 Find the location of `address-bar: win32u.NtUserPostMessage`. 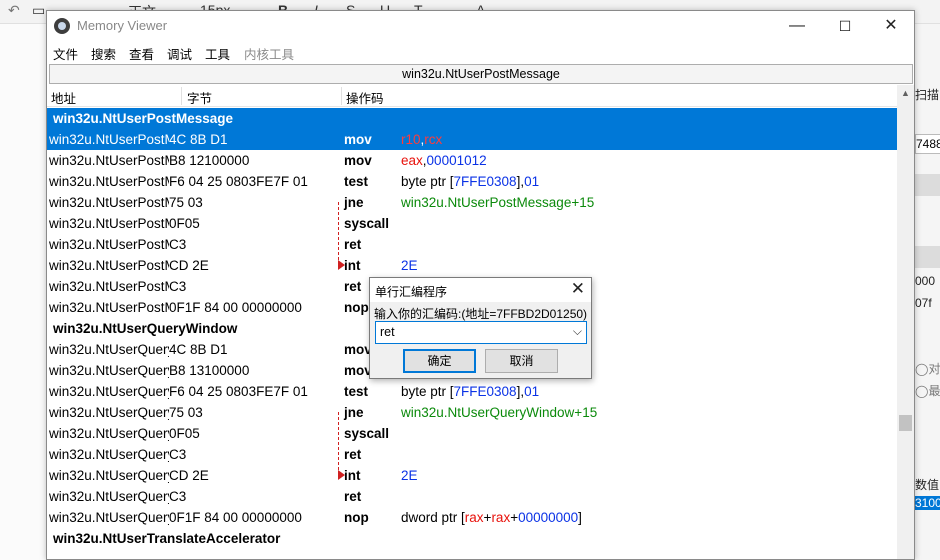

address-bar: win32u.NtUserPostMessage is located at coordinates (481, 74).